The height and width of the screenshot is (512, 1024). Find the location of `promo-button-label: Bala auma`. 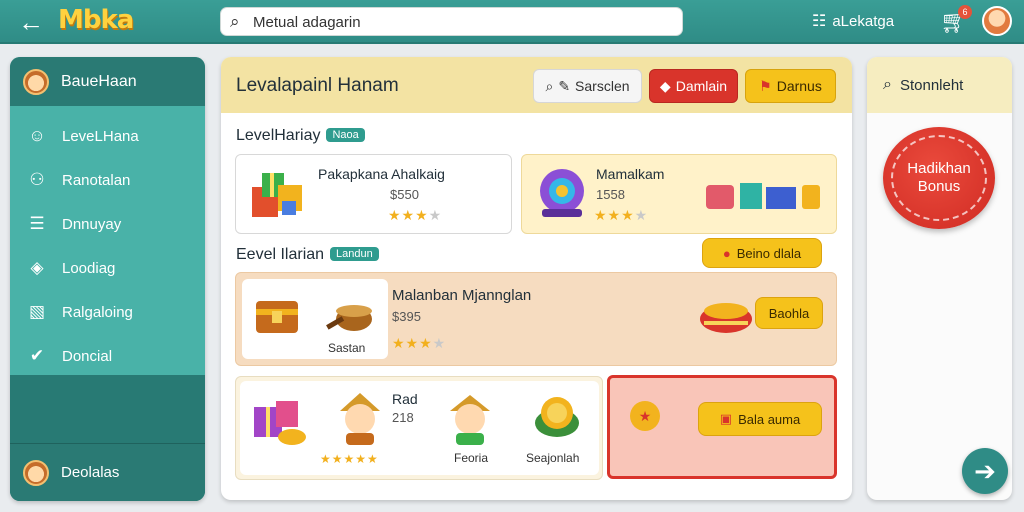

promo-button-label: Bala auma is located at coordinates (769, 419).